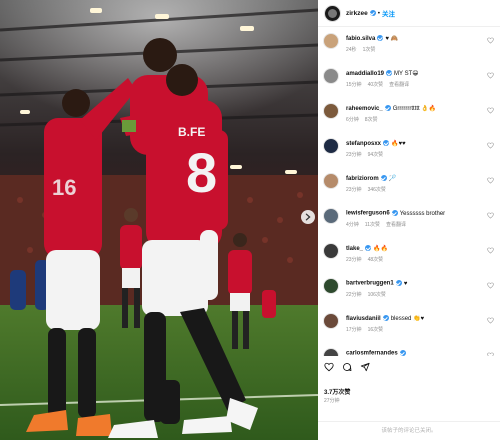 The image size is (500, 440). Describe the element at coordinates (337, 391) in the screenshot. I see `like-count: 3.7万次赞` at that location.